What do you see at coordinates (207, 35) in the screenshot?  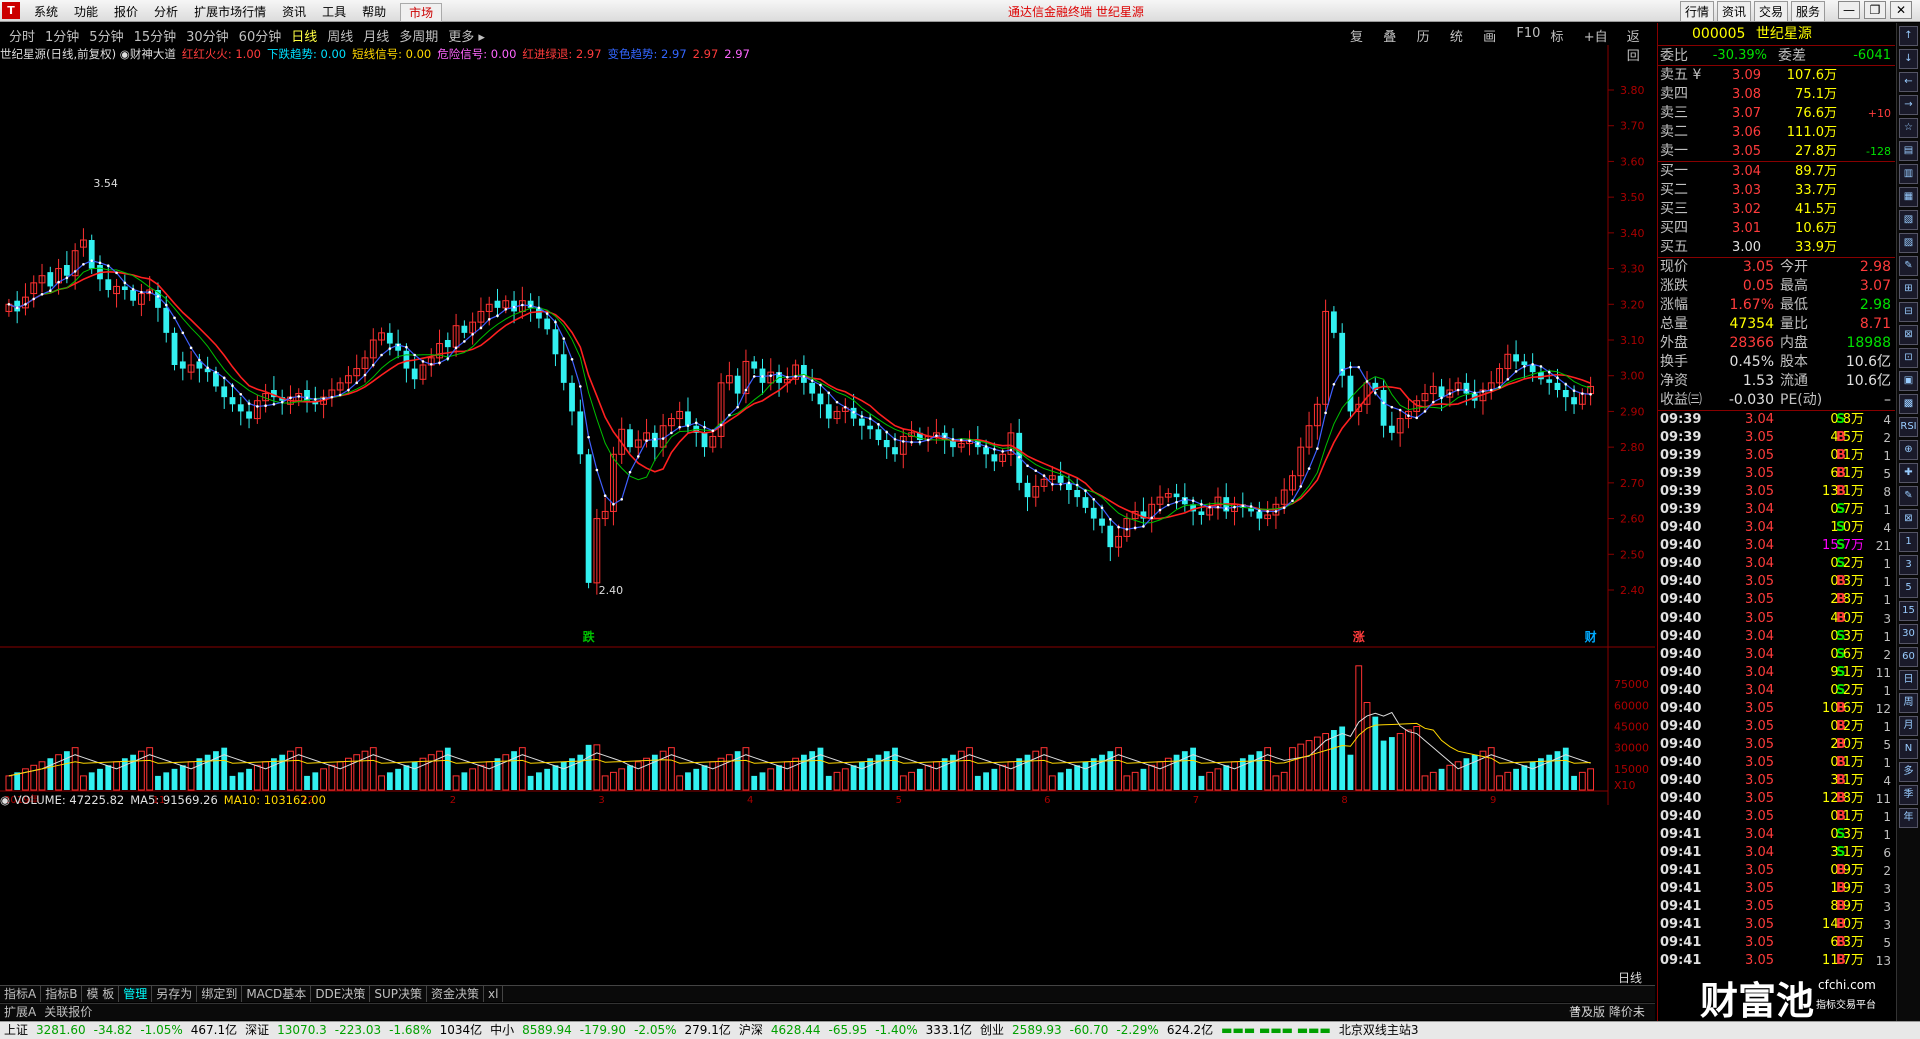 I see `period-tab: 30分钟` at bounding box center [207, 35].